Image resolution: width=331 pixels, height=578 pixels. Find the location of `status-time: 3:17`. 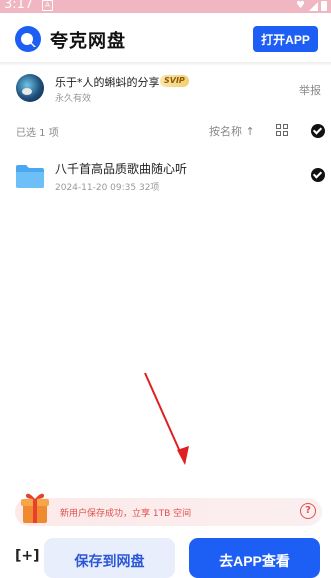

status-time: 3:17 is located at coordinates (19, 6).